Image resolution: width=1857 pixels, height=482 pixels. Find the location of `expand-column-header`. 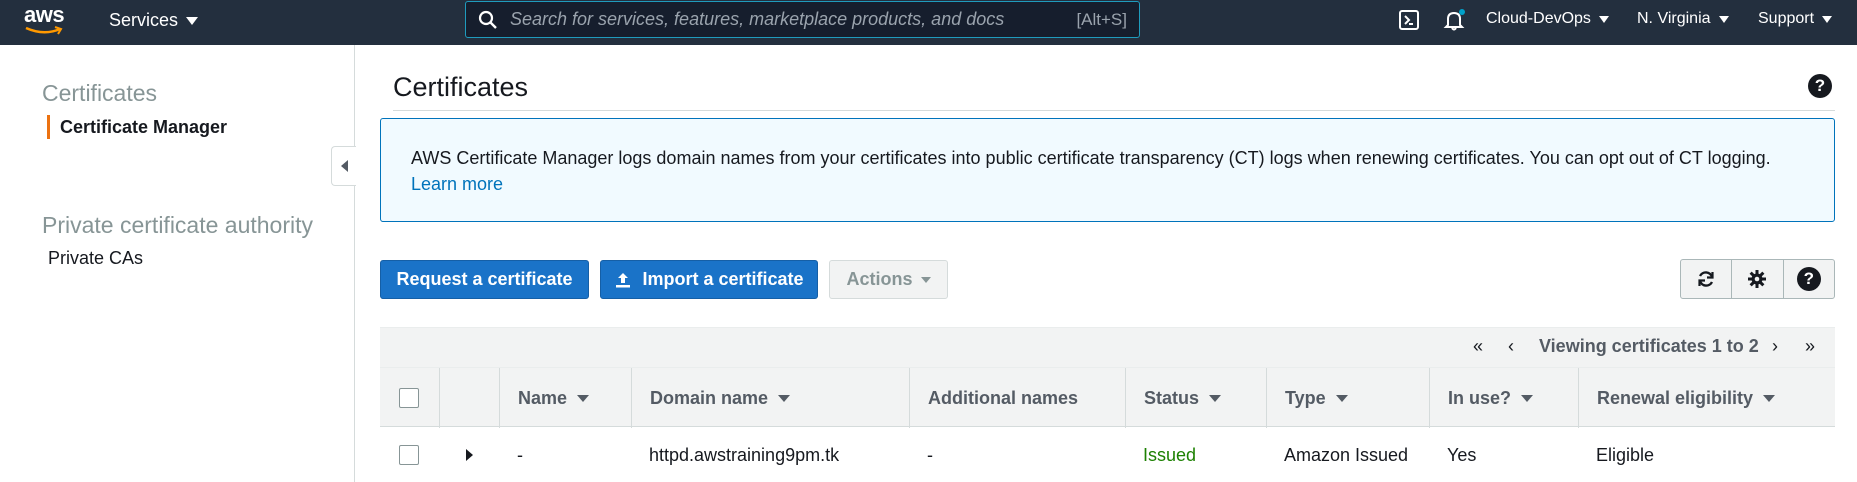

expand-column-header is located at coordinates (469, 398).